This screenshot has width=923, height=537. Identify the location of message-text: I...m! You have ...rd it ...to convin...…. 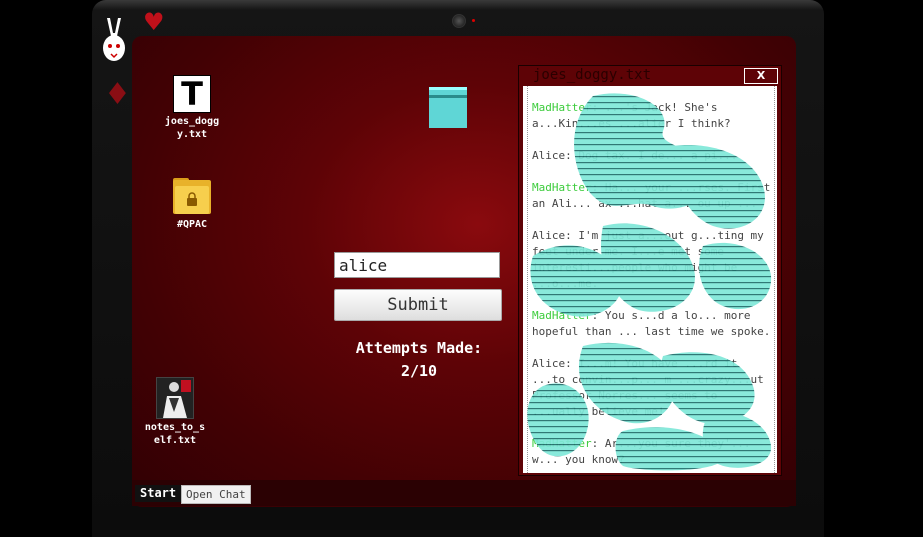
(648, 387).